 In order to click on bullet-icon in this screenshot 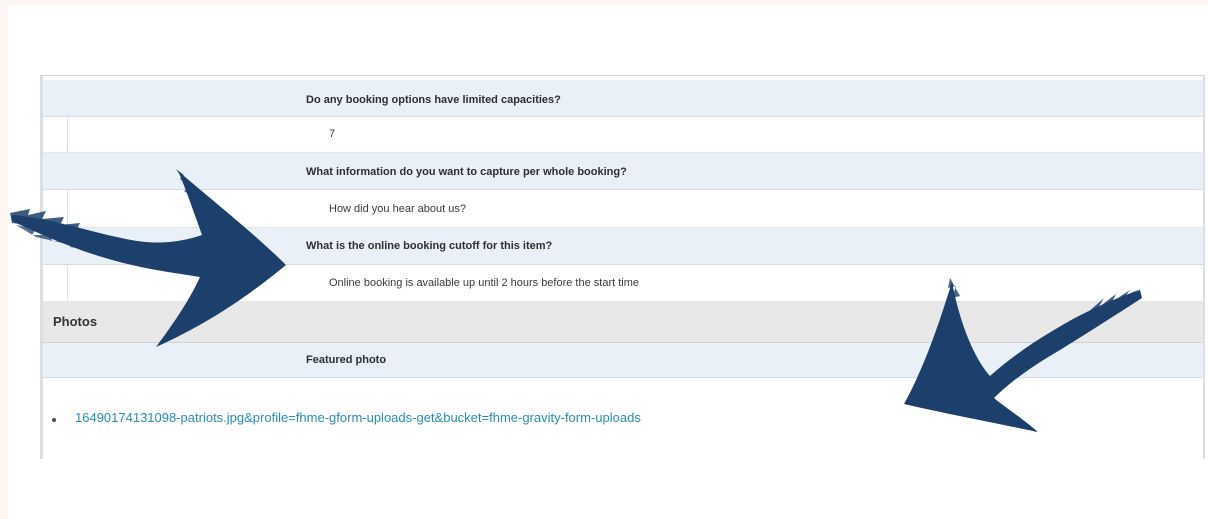, I will do `click(54, 420)`.